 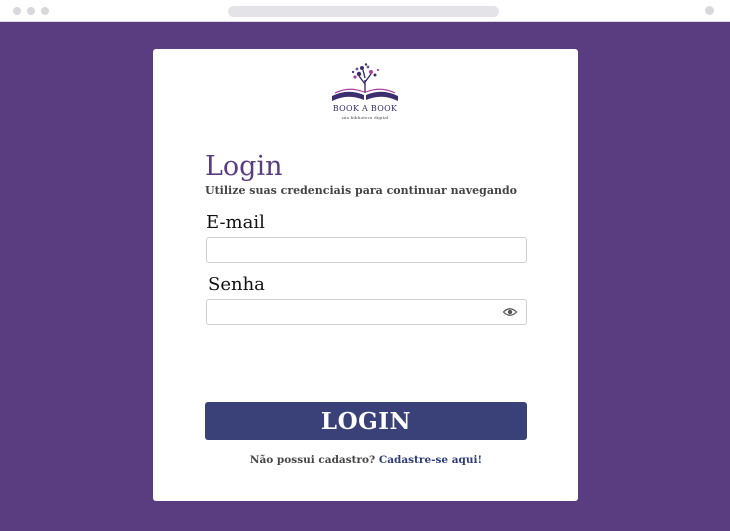 I want to click on browser-menu-dot, so click(x=709, y=10).